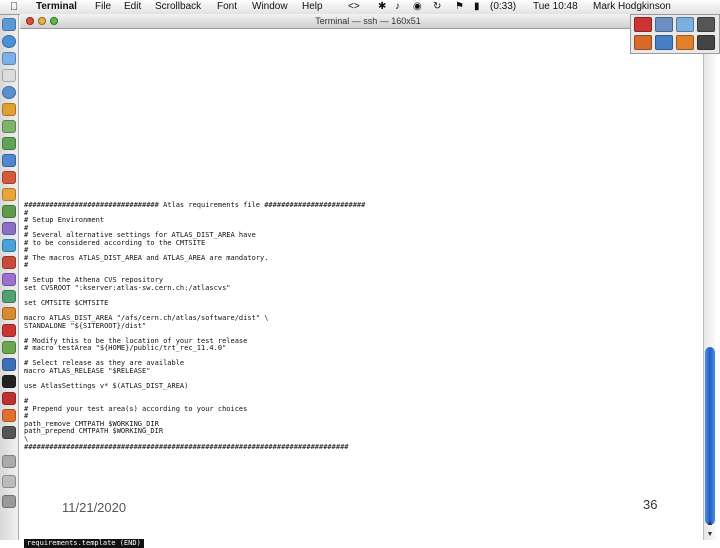 Image resolution: width=720 pixels, height=548 pixels. What do you see at coordinates (9, 143) in the screenshot?
I see `app-icon-green` at bounding box center [9, 143].